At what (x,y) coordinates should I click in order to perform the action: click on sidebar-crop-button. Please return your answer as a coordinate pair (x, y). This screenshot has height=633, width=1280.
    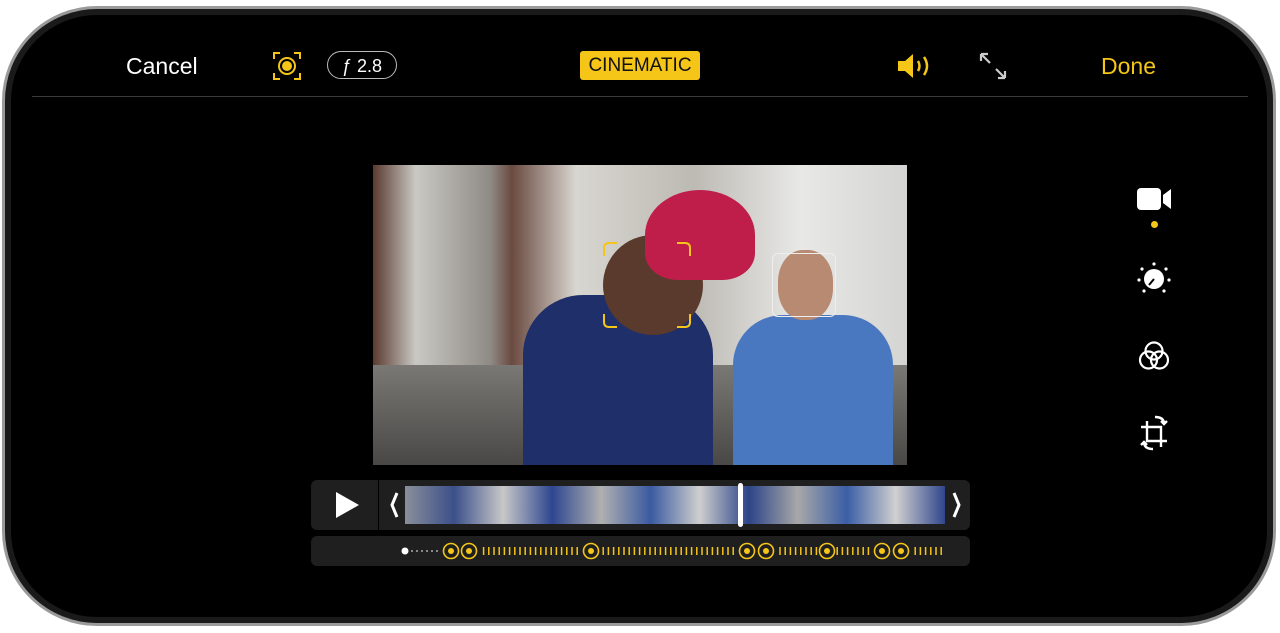
    Looking at the image, I should click on (1154, 432).